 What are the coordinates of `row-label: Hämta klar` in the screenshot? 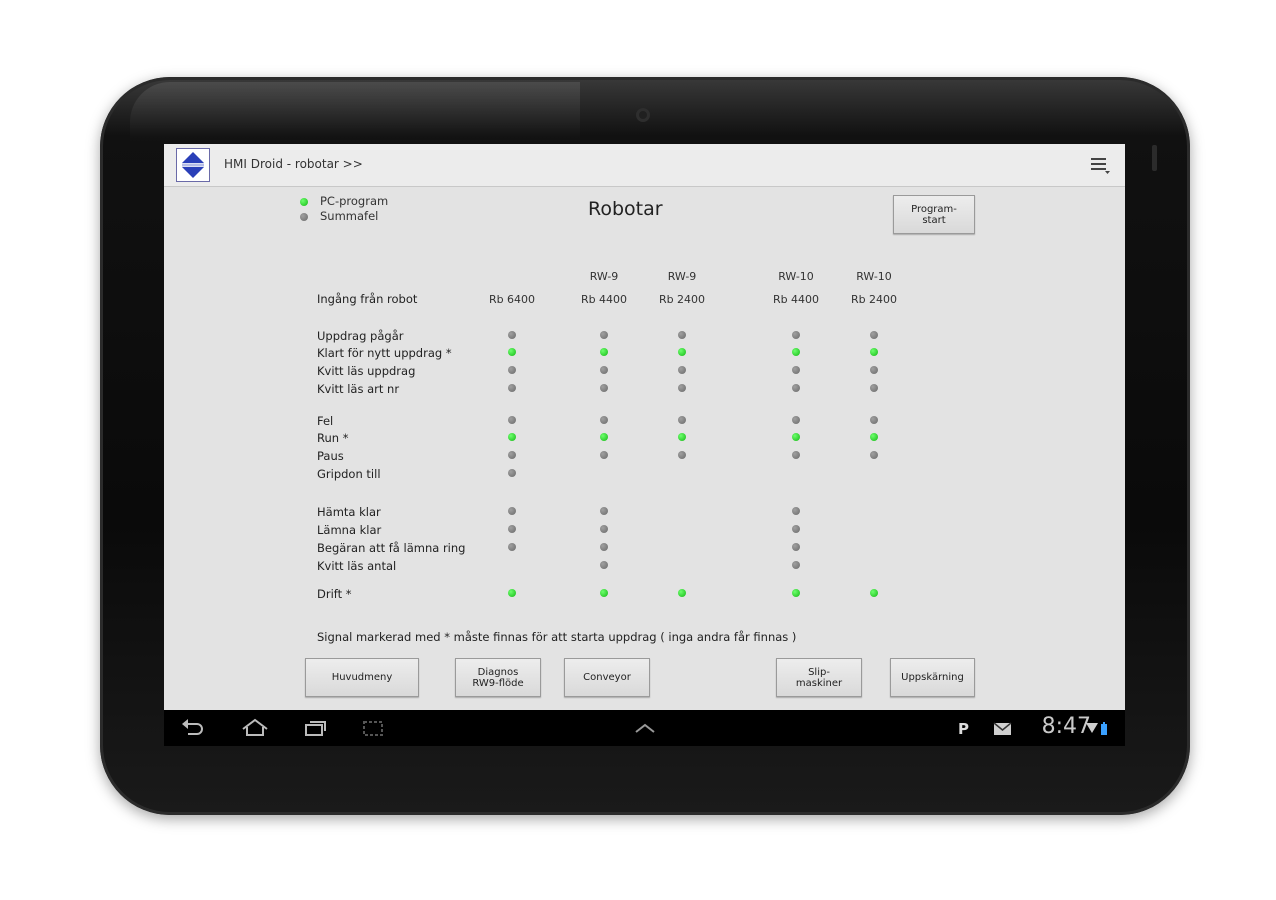 It's located at (349, 512).